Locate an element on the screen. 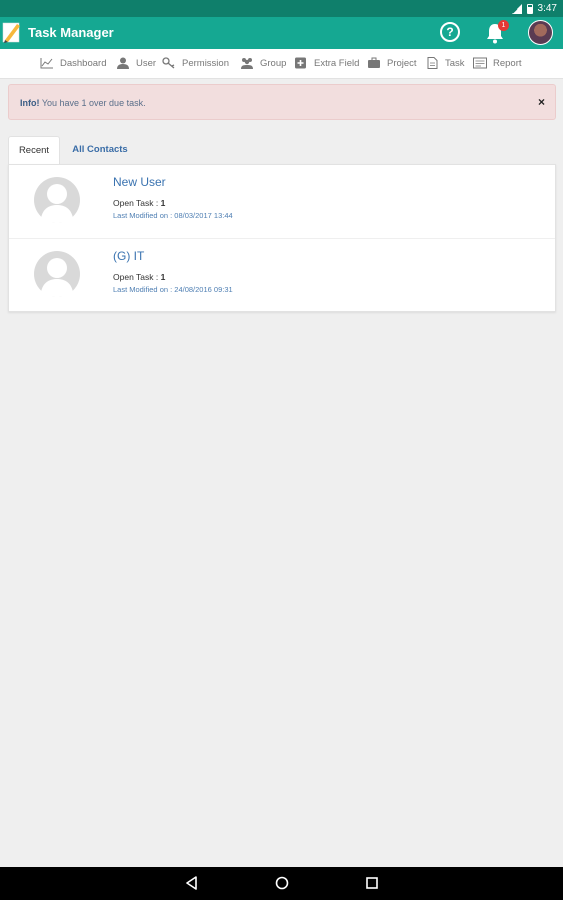  nav-item-label: Group is located at coordinates (273, 63).